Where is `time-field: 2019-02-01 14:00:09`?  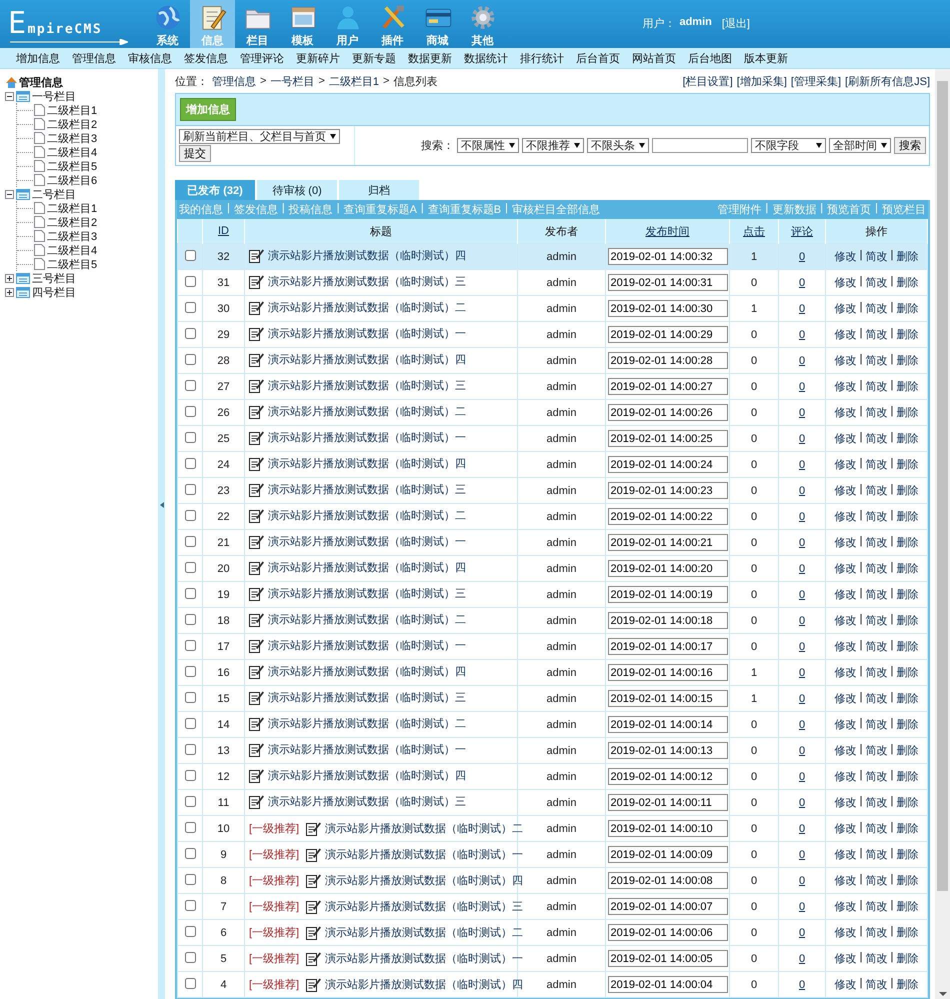
time-field: 2019-02-01 14:00:09 is located at coordinates (668, 854).